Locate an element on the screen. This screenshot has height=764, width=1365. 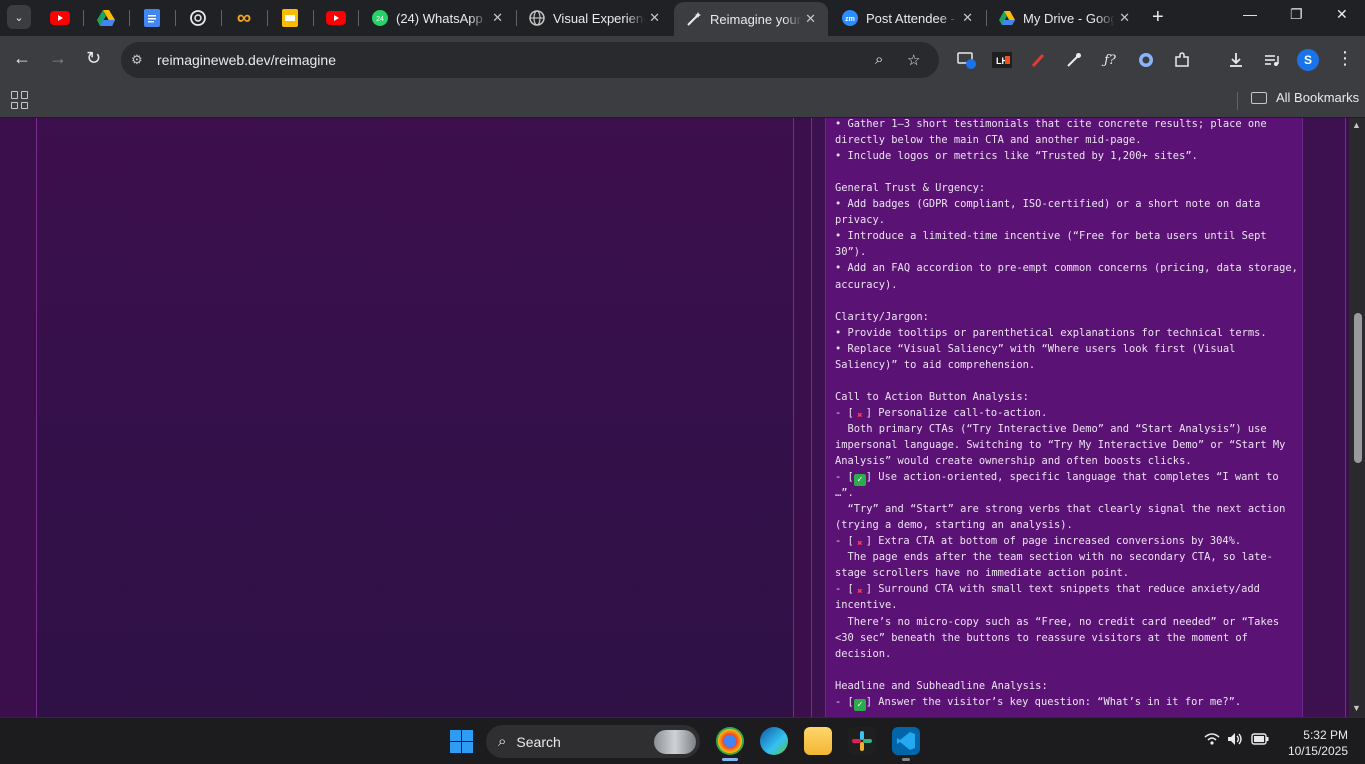
clock-date: 10/15/2025 is located at coordinates (1317, 751).